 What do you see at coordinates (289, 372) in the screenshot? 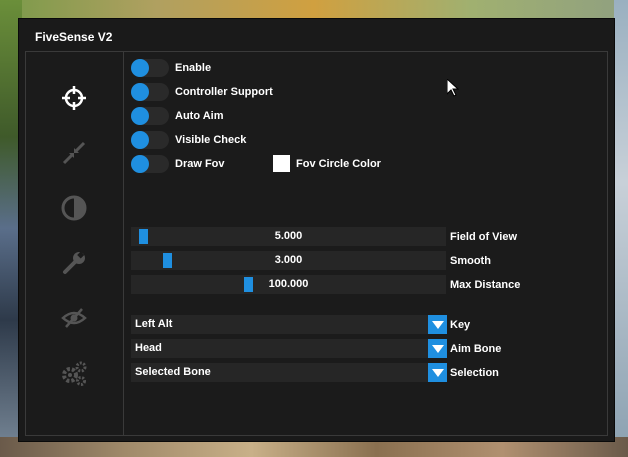
I see `selection-dropdown: Selected Bone` at bounding box center [289, 372].